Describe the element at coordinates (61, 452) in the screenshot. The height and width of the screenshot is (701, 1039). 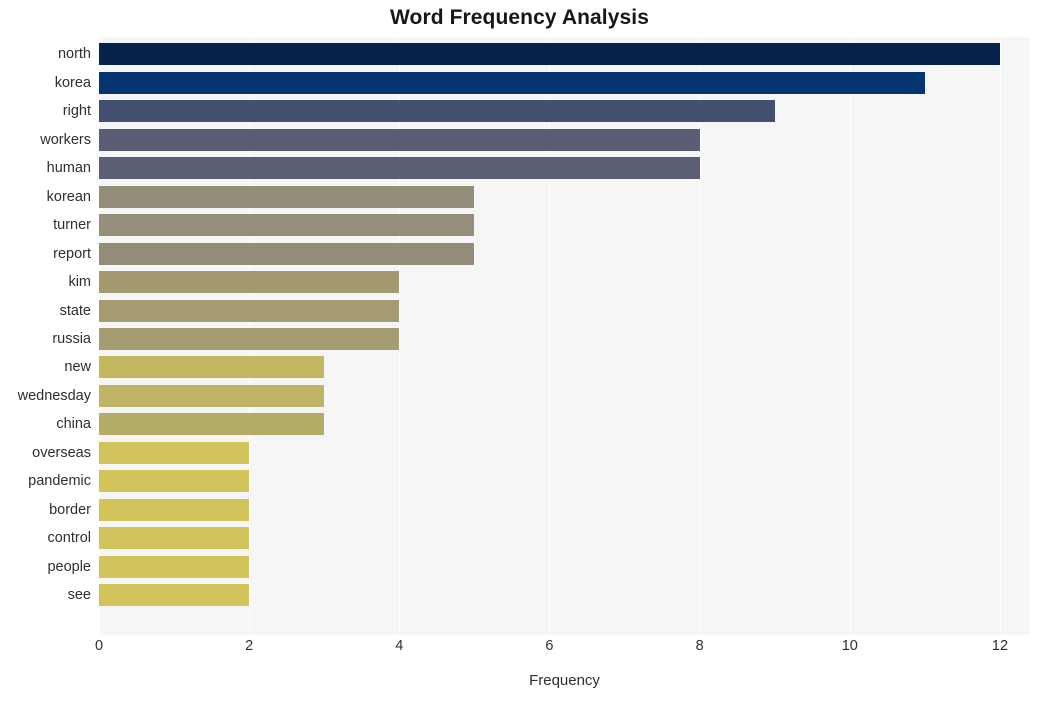
I see `y-tick-label-overseas: overseas` at that location.